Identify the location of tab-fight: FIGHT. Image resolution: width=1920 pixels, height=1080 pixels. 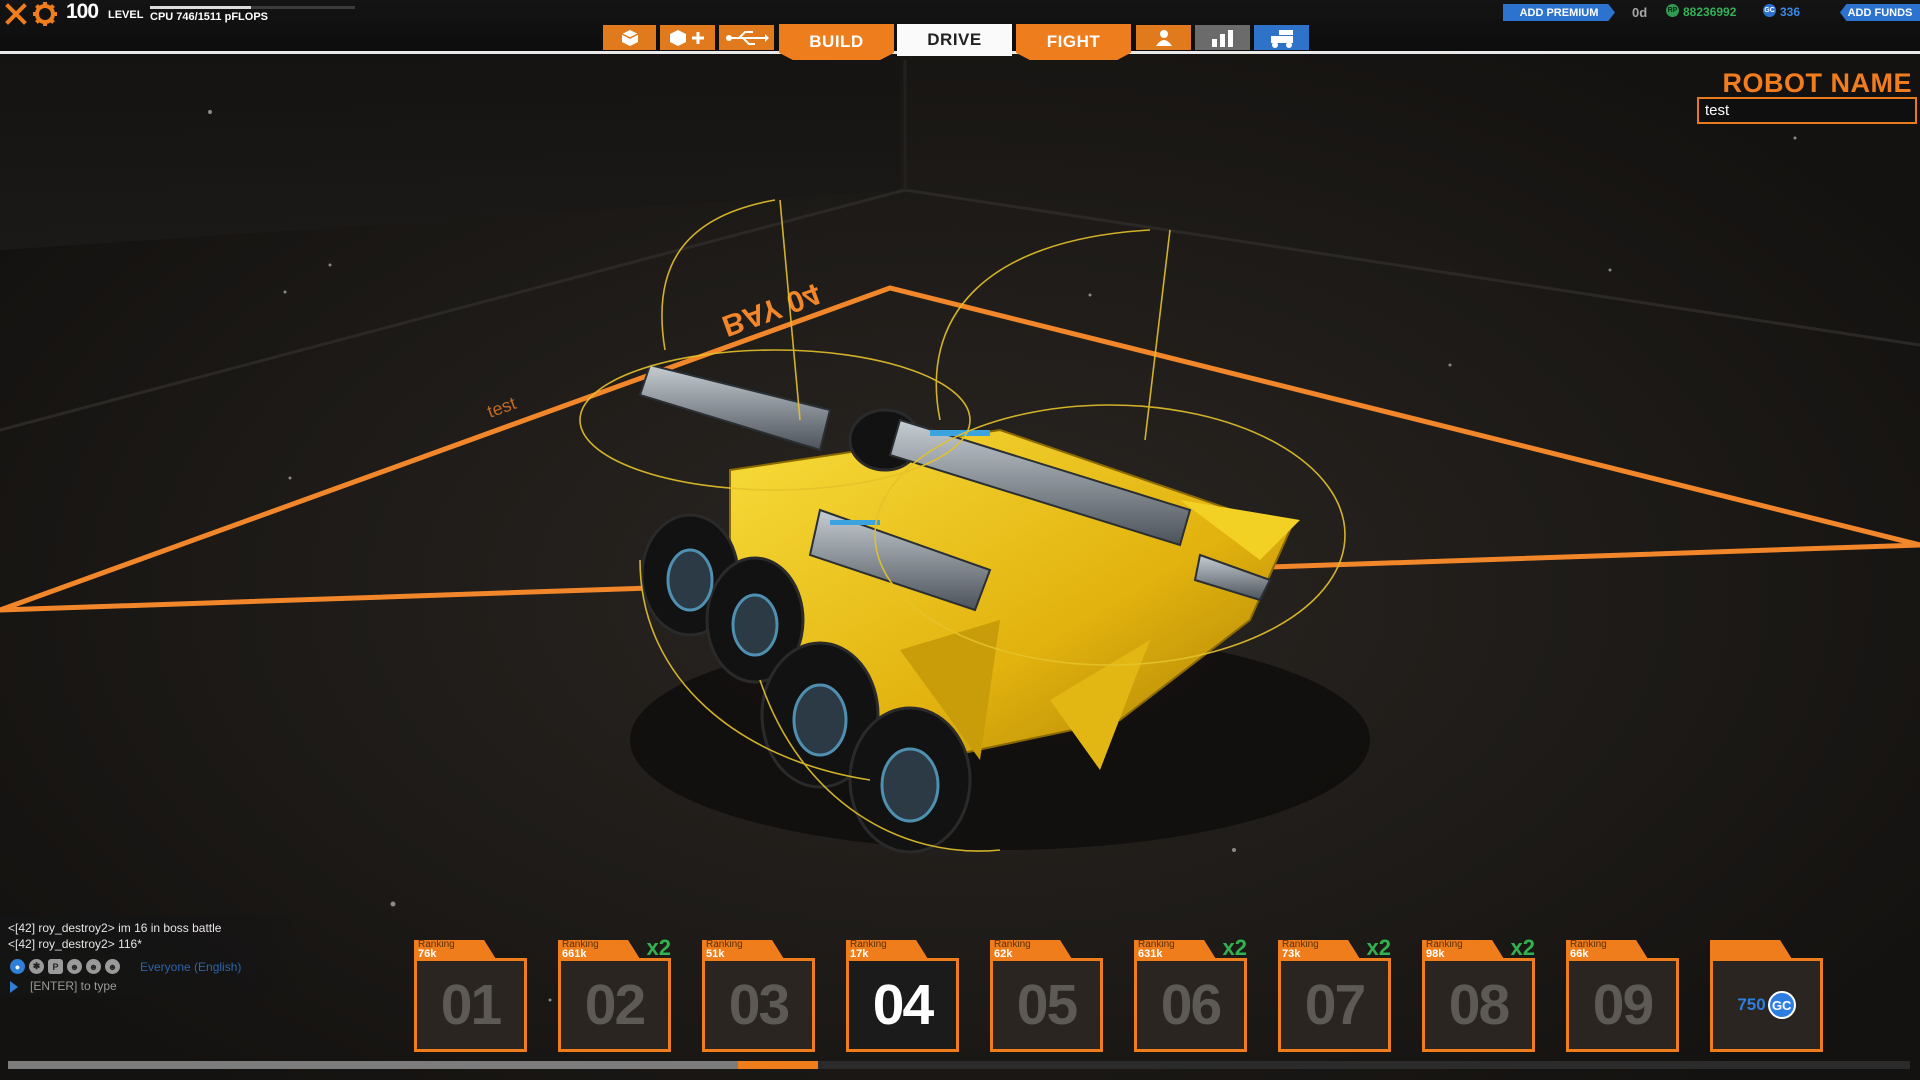
(1073, 42).